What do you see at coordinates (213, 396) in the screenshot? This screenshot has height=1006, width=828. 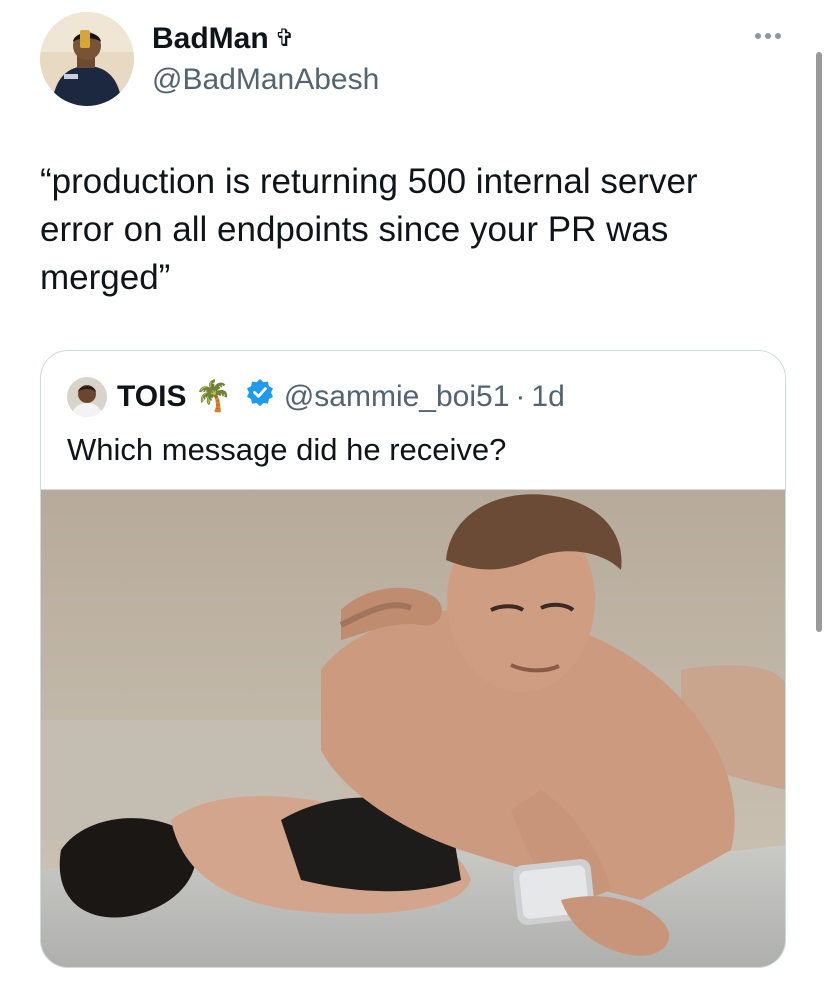 I see `palm-tree-emoji: 🌴` at bounding box center [213, 396].